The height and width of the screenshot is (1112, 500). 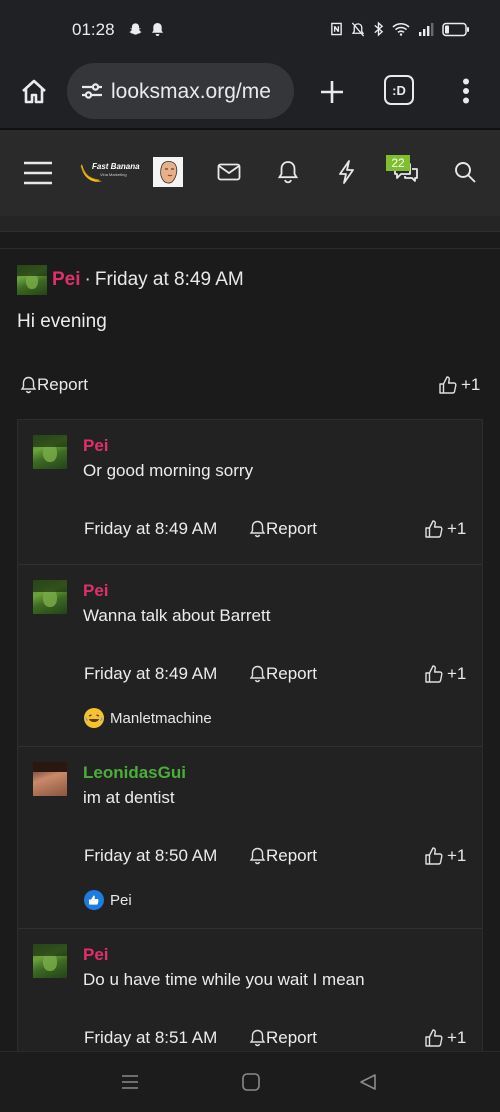 I want to click on reaction-list: Pei, so click(x=108, y=900).